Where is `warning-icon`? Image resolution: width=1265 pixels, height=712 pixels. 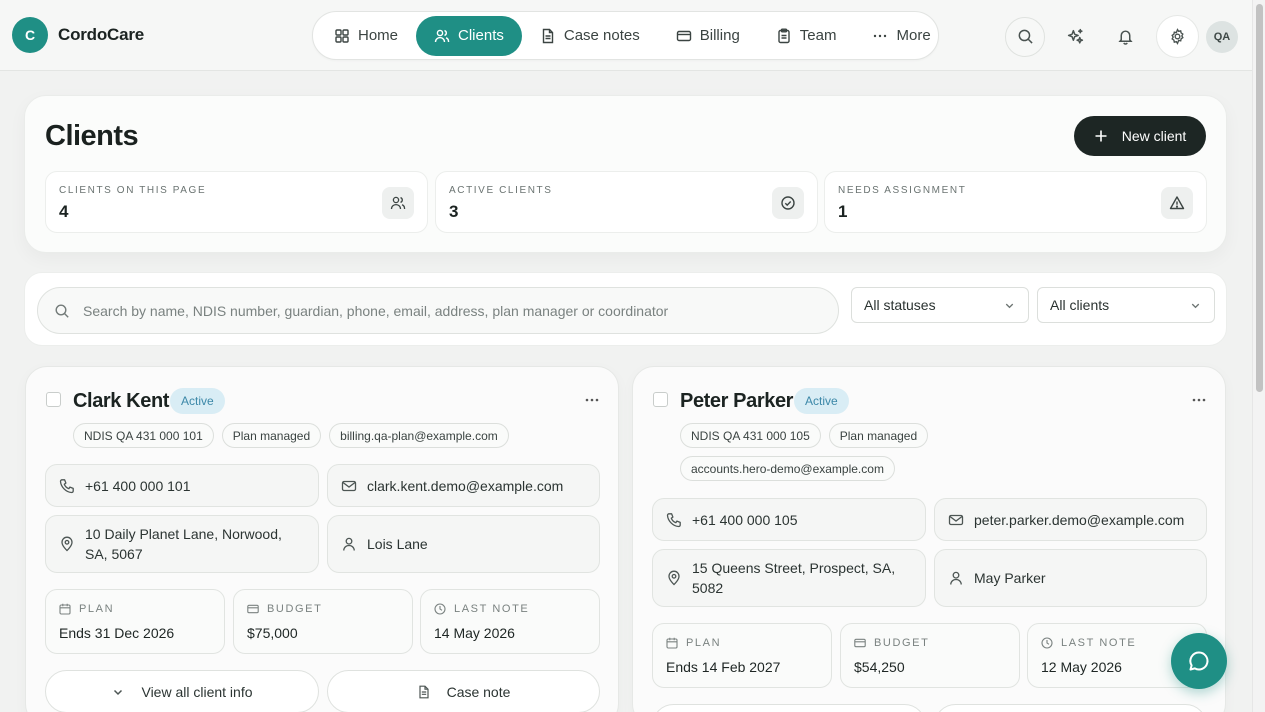 warning-icon is located at coordinates (1177, 203).